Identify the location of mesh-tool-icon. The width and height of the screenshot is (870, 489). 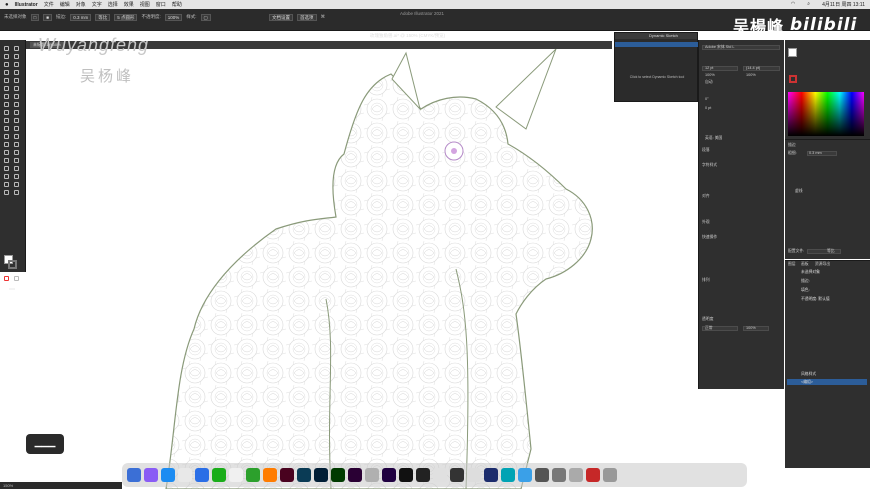
(16, 120).